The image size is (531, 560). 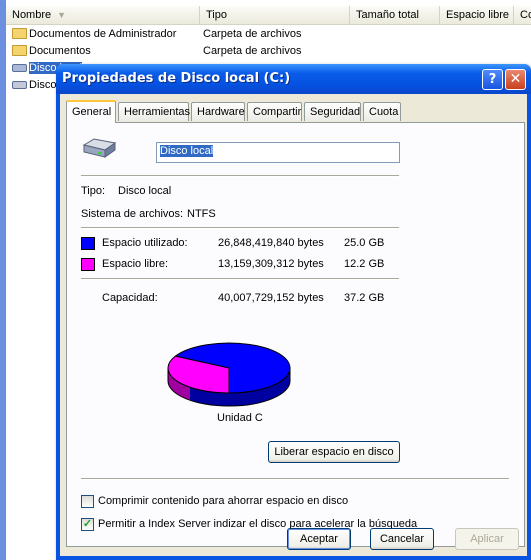 I want to click on type-value: Disco local, so click(x=145, y=191).